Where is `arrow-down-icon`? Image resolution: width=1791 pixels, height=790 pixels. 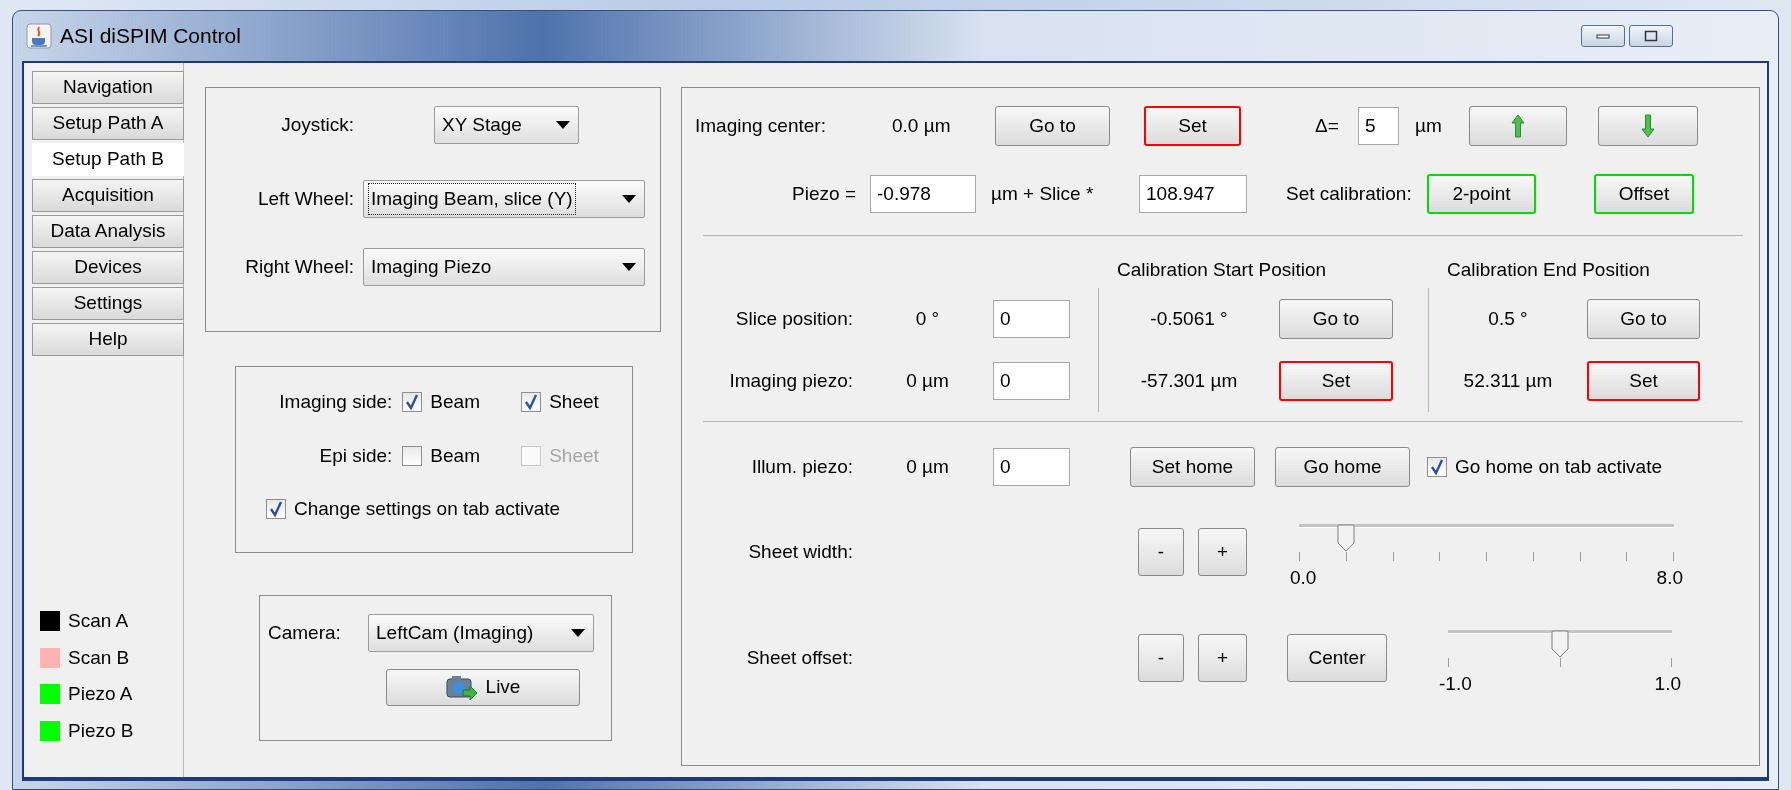 arrow-down-icon is located at coordinates (1648, 126).